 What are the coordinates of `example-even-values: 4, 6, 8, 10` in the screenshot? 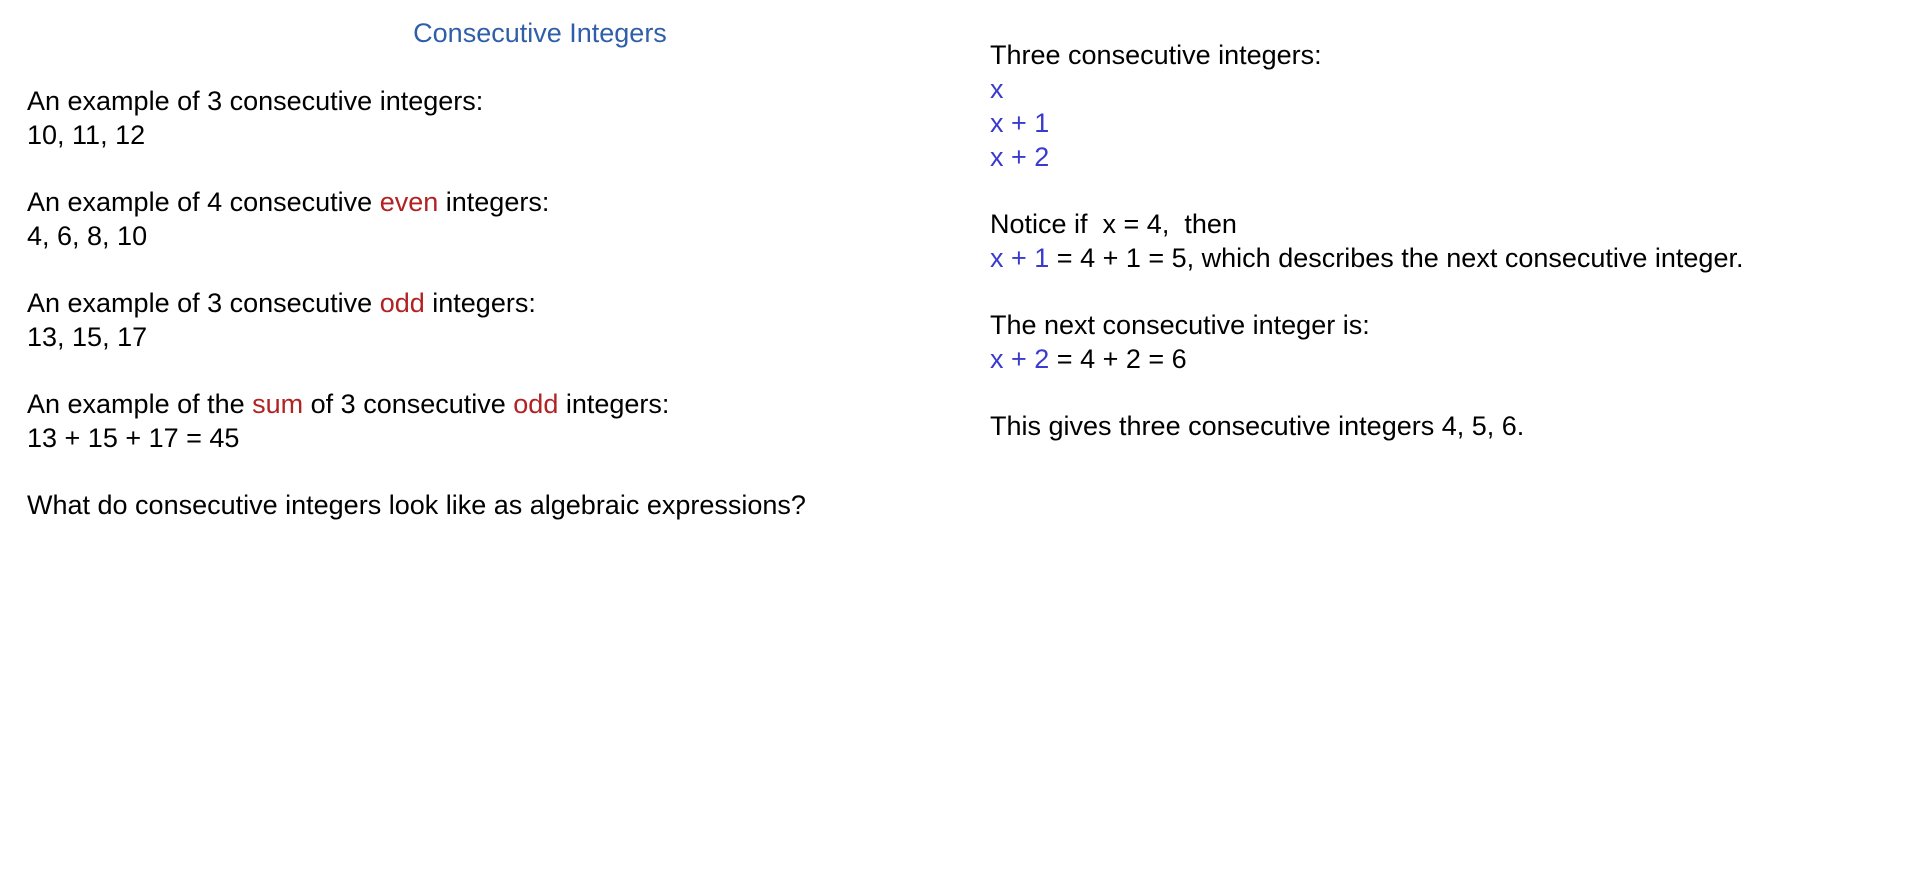 It's located at (87, 236).